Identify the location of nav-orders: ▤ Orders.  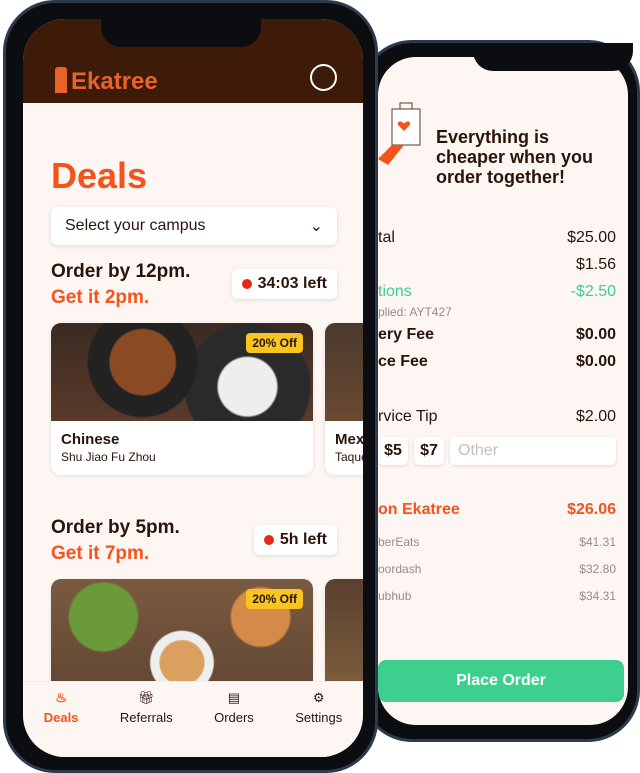
(234, 723).